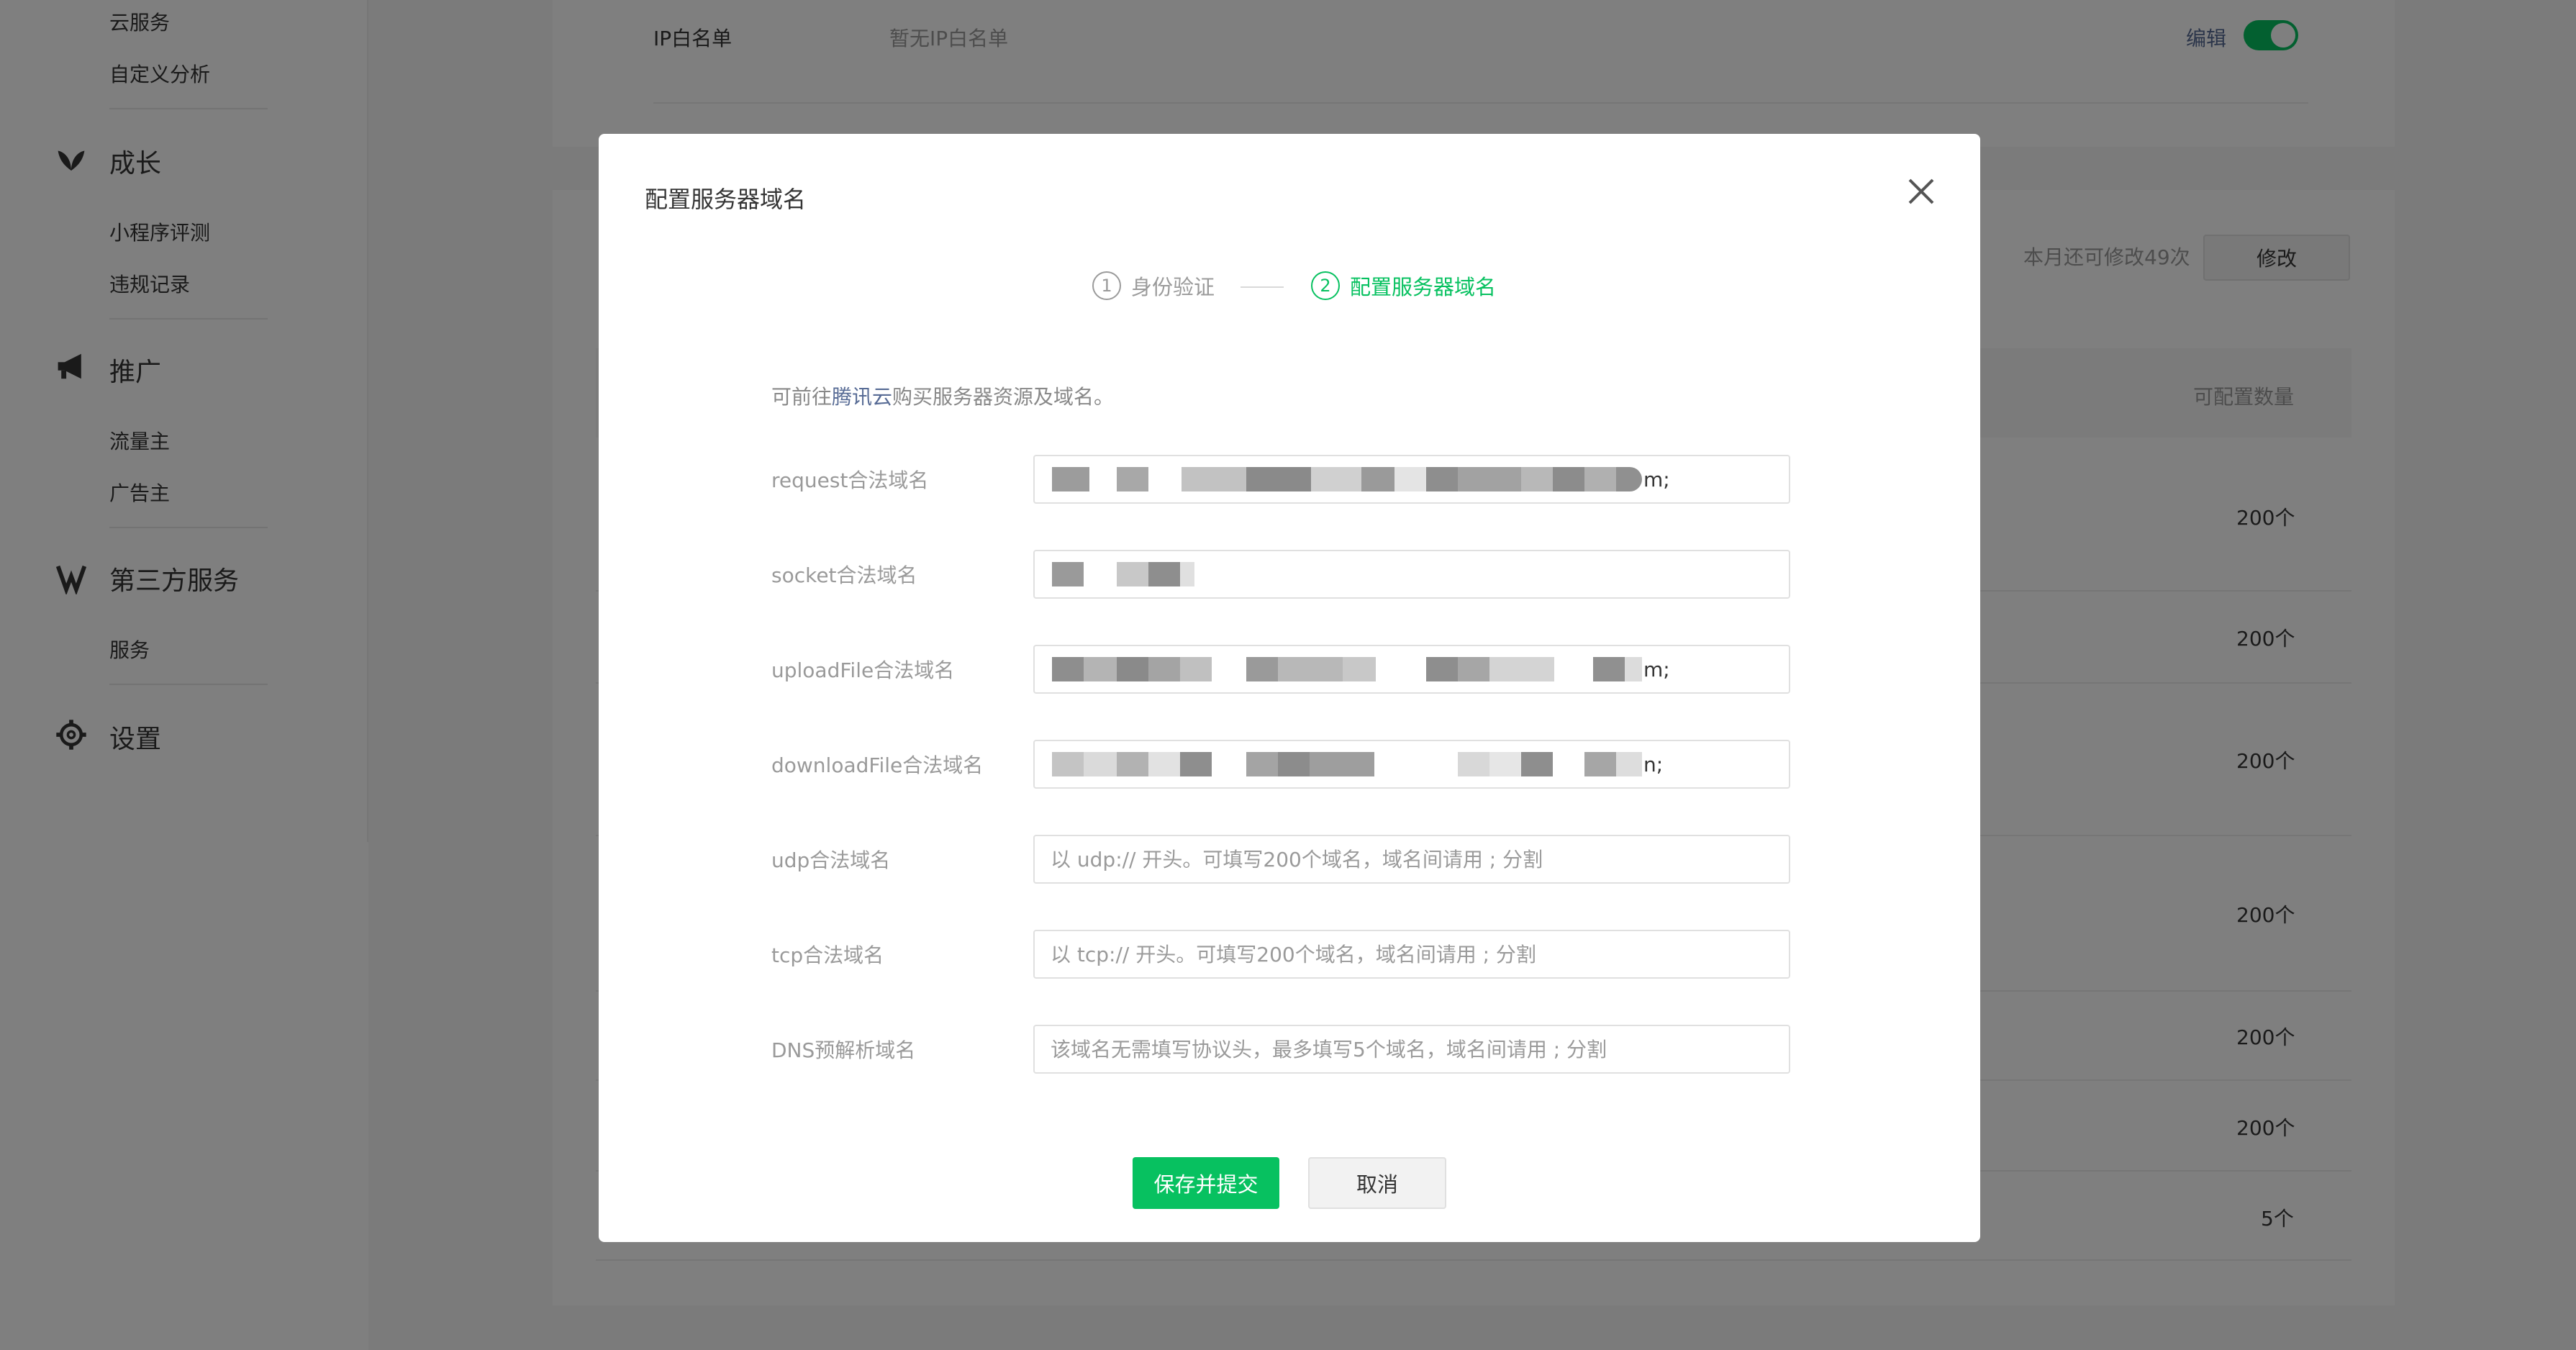 Image resolution: width=2576 pixels, height=1350 pixels. Describe the element at coordinates (1325, 285) in the screenshot. I see `step-number: 2` at that location.